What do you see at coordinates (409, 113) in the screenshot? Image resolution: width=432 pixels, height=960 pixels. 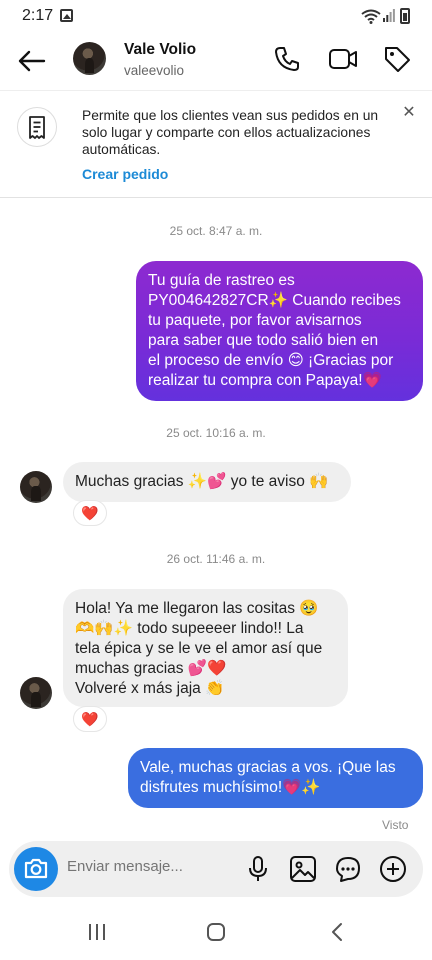 I see `close-icon: ✕` at bounding box center [409, 113].